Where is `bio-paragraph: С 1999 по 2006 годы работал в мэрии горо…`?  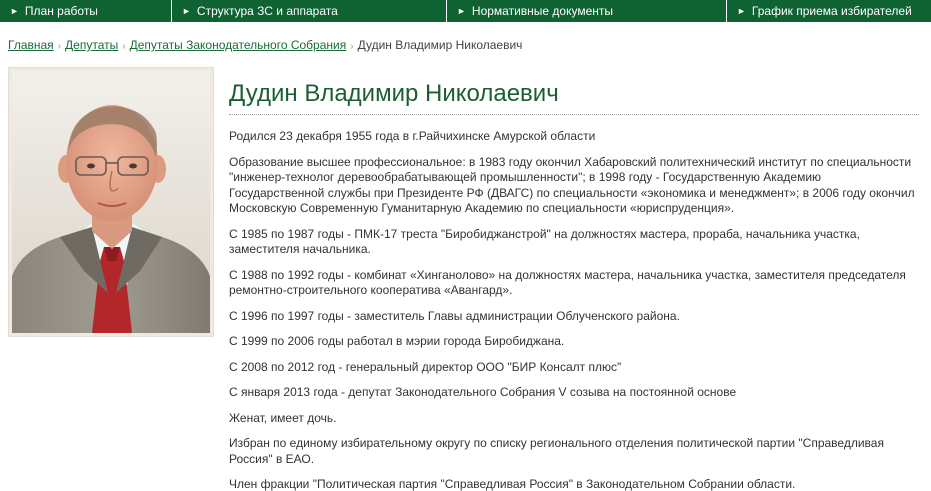 bio-paragraph: С 1999 по 2006 годы работал в мэрии горо… is located at coordinates (397, 341).